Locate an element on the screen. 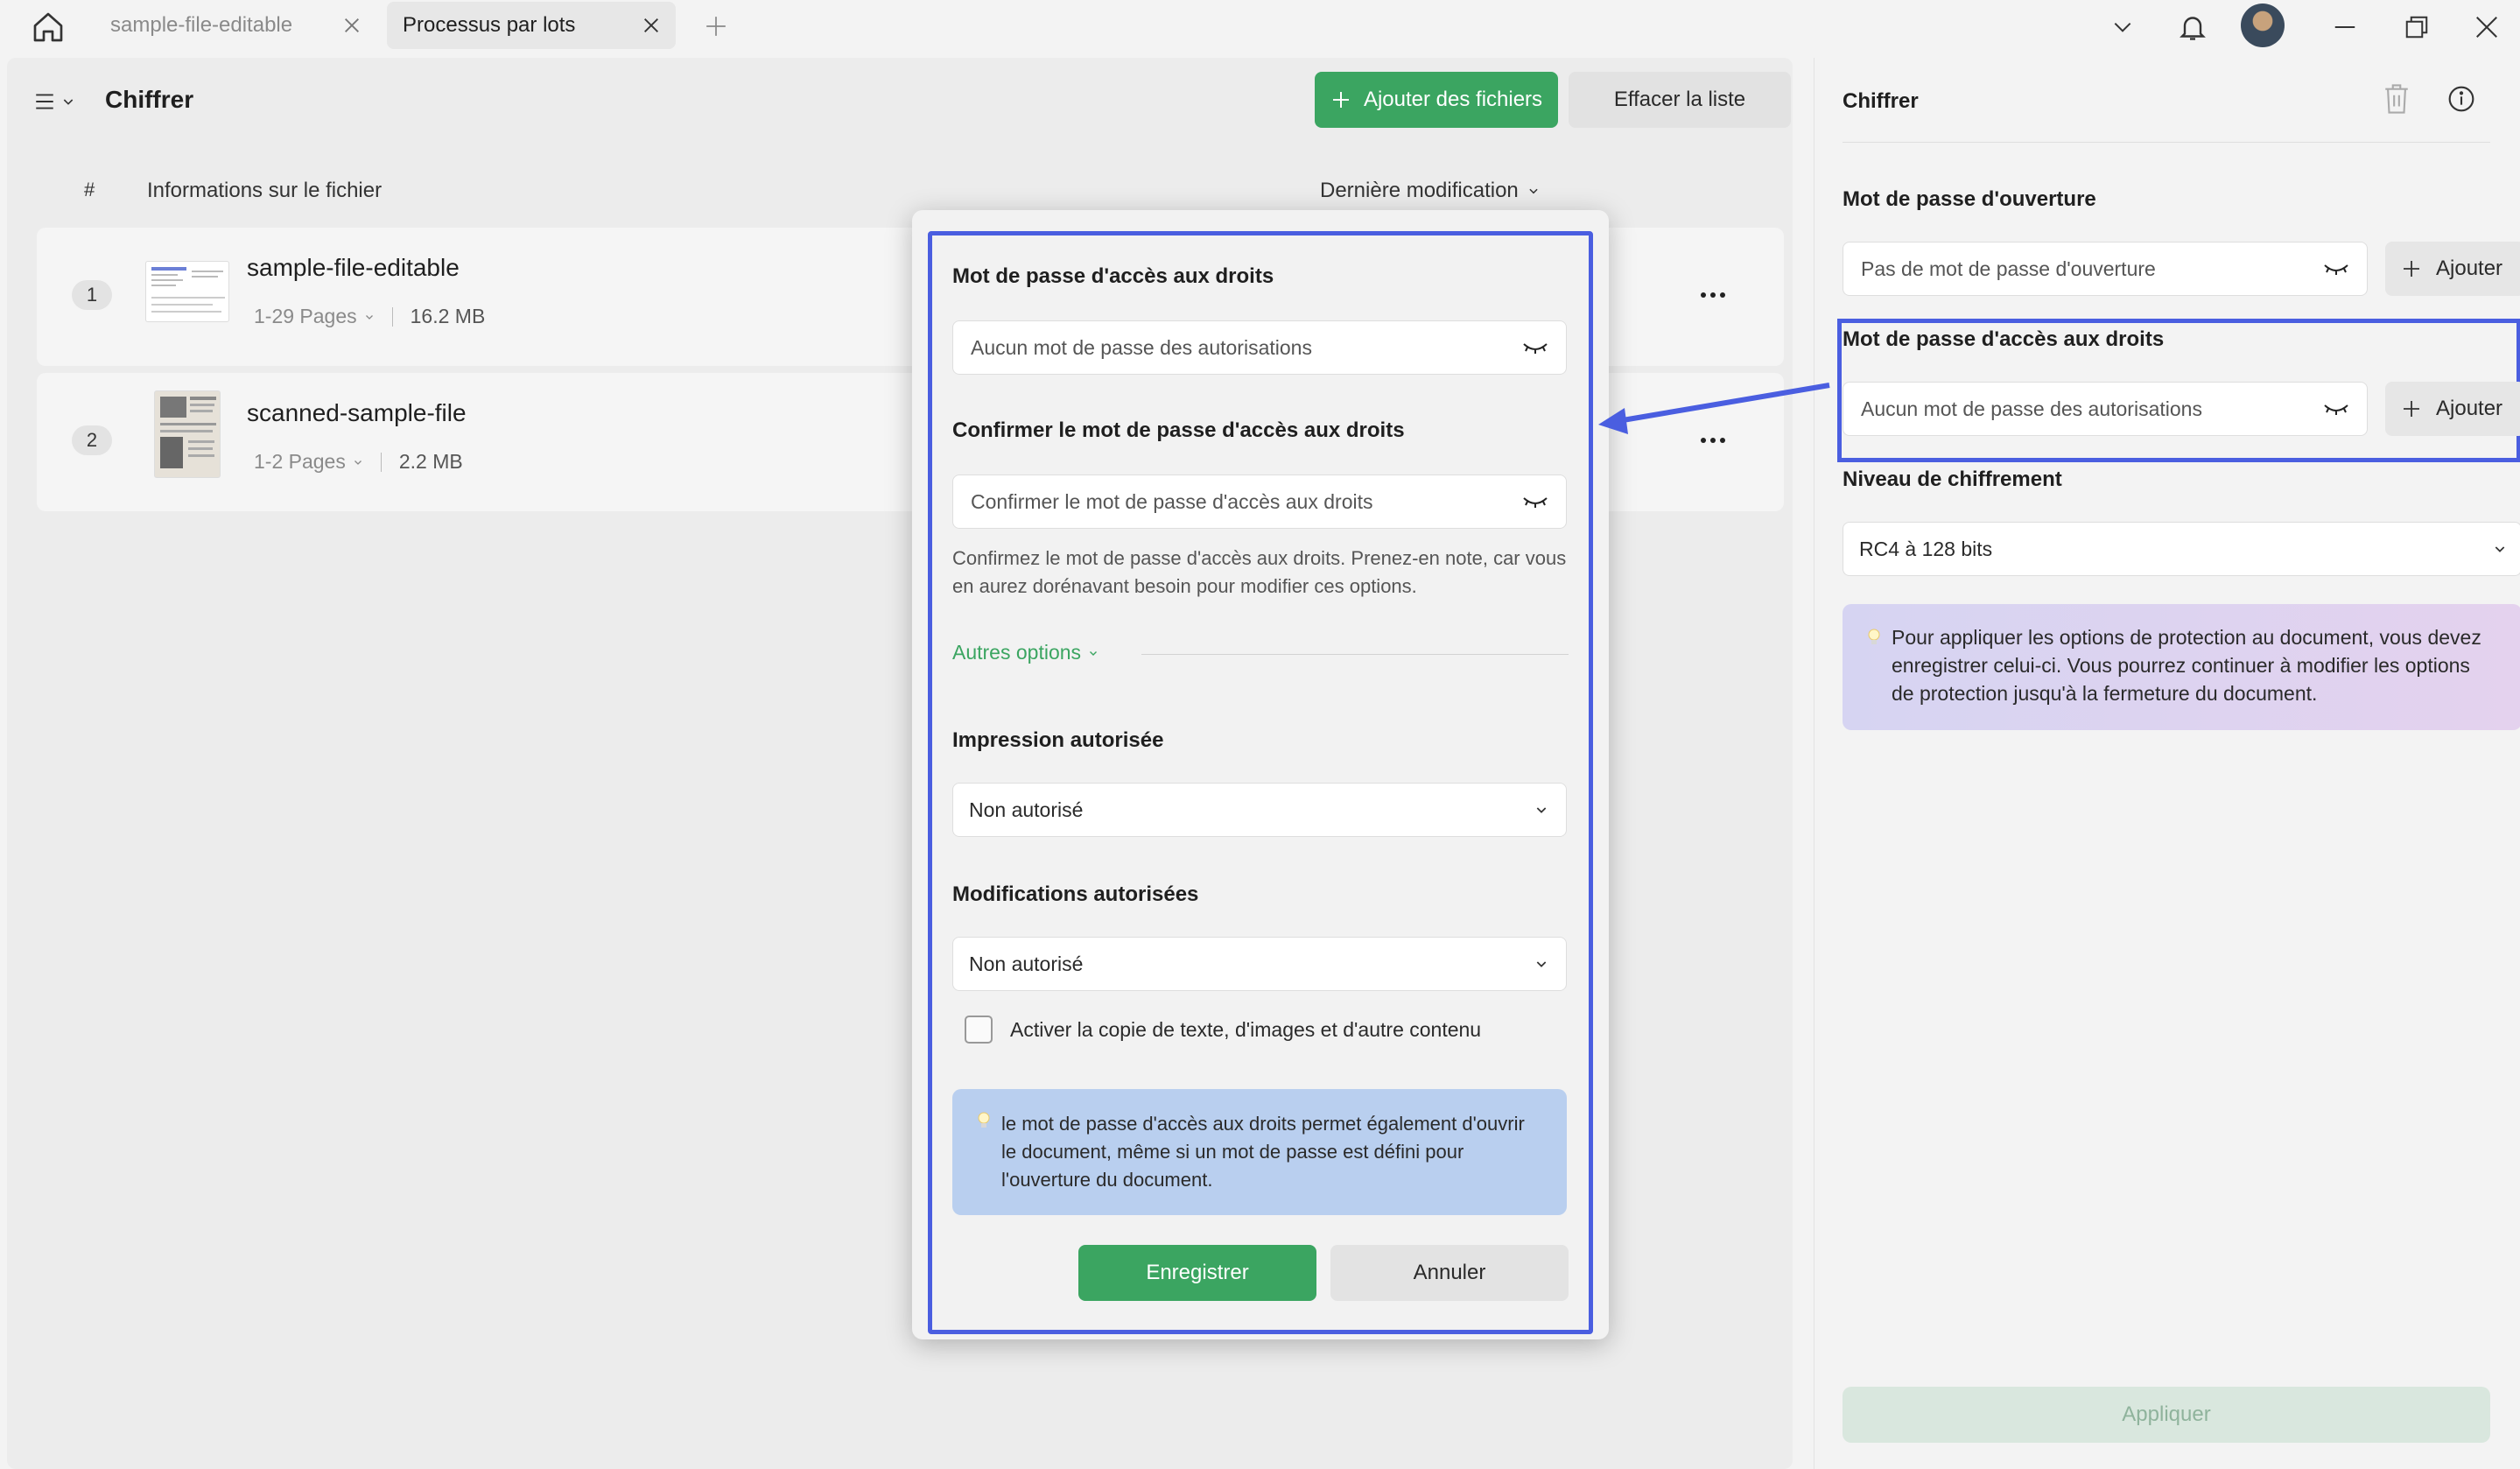 The height and width of the screenshot is (1469, 2520). page-range: 1-29 Pages is located at coordinates (305, 316).